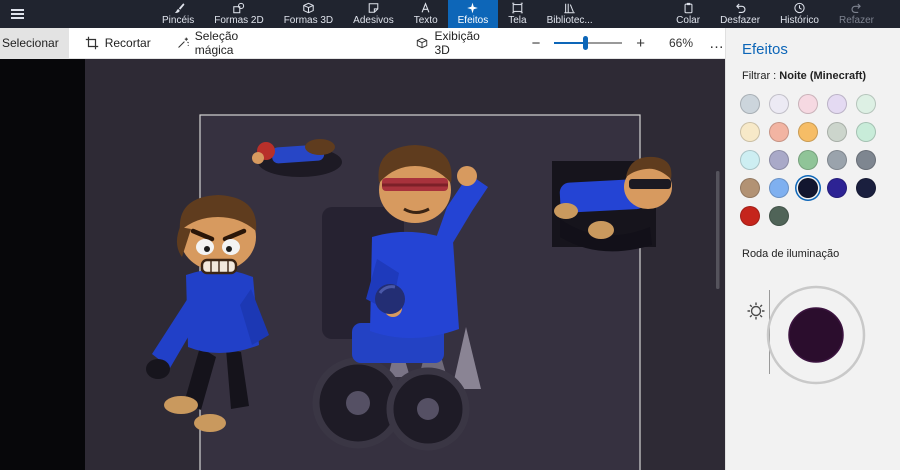 This screenshot has width=900, height=470. I want to click on brush-icon, so click(179, 8).